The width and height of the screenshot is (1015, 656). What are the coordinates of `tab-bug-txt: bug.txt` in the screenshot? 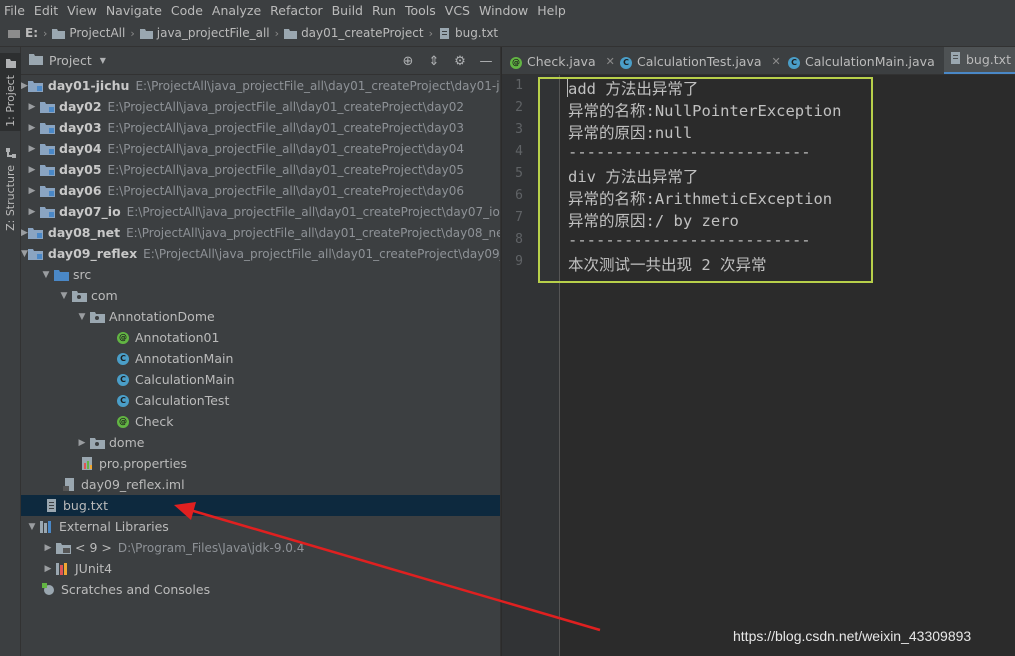 It's located at (979, 60).